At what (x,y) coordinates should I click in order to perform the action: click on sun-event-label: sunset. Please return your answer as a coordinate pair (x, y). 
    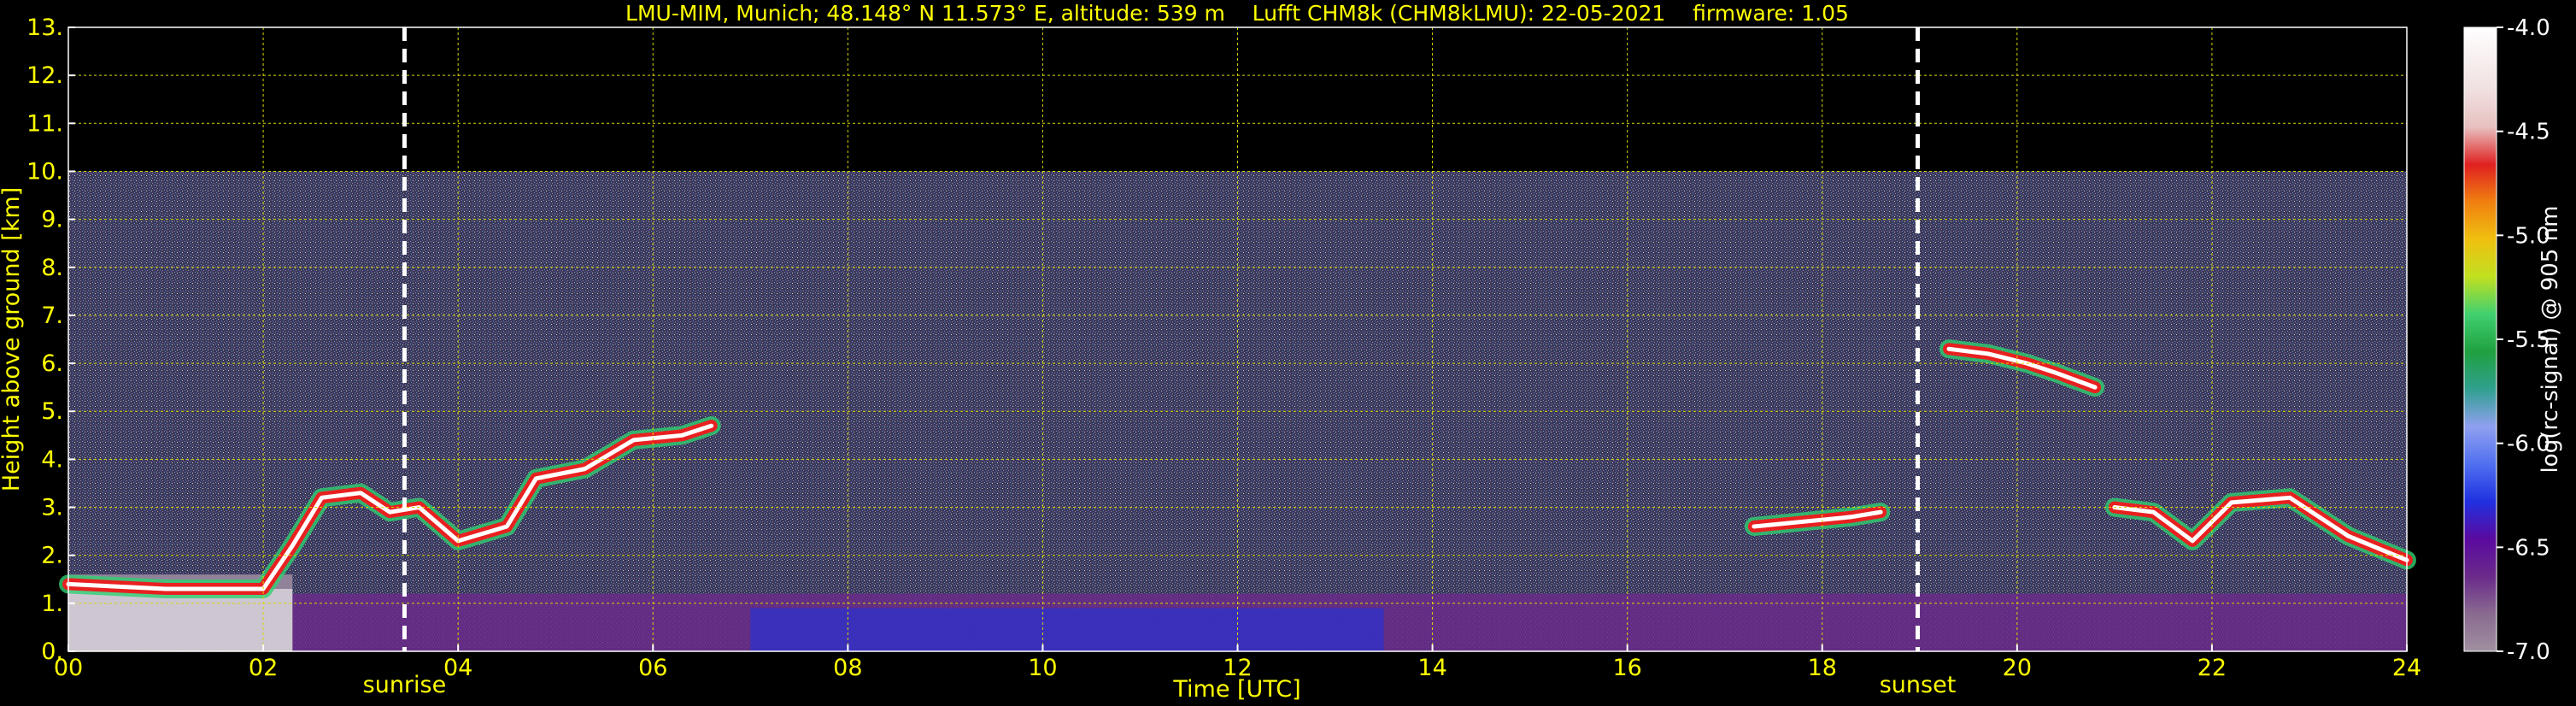
    Looking at the image, I should click on (1918, 685).